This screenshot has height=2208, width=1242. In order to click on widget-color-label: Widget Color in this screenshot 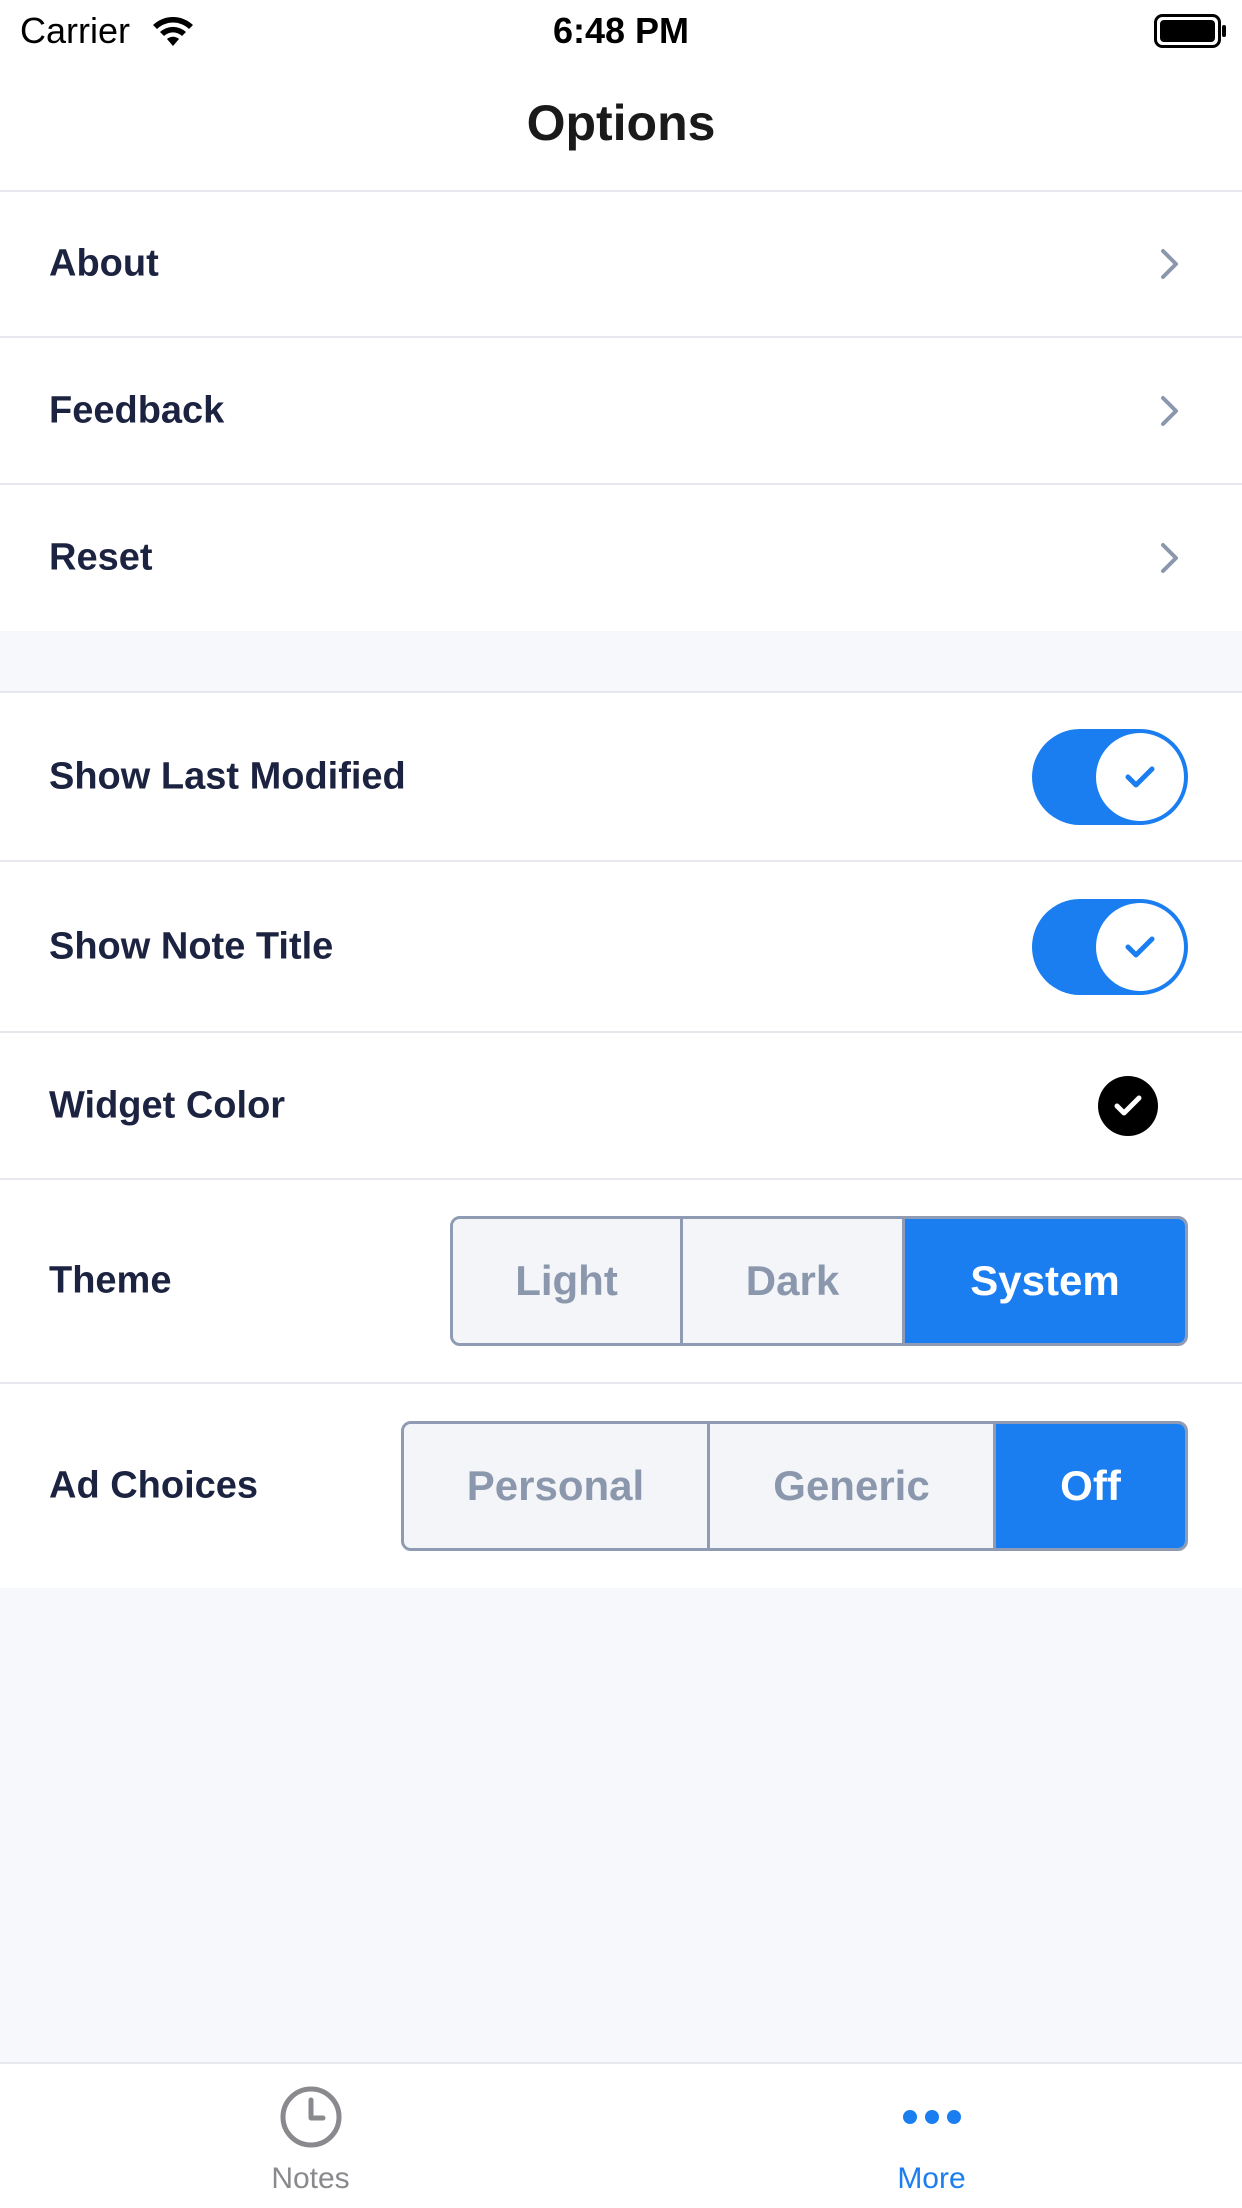, I will do `click(167, 1105)`.